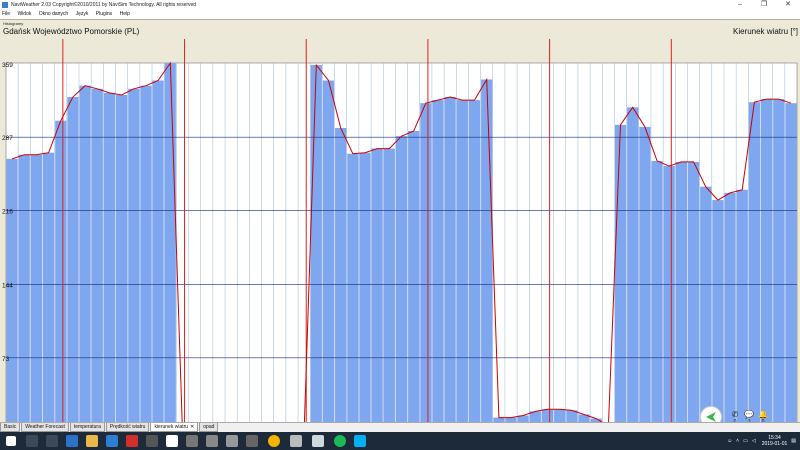 The height and width of the screenshot is (450, 800). I want to click on system-tray: ☺ ˄ ▭ ◁ 15:34 2019-01-01 ▤, so click(759, 441).